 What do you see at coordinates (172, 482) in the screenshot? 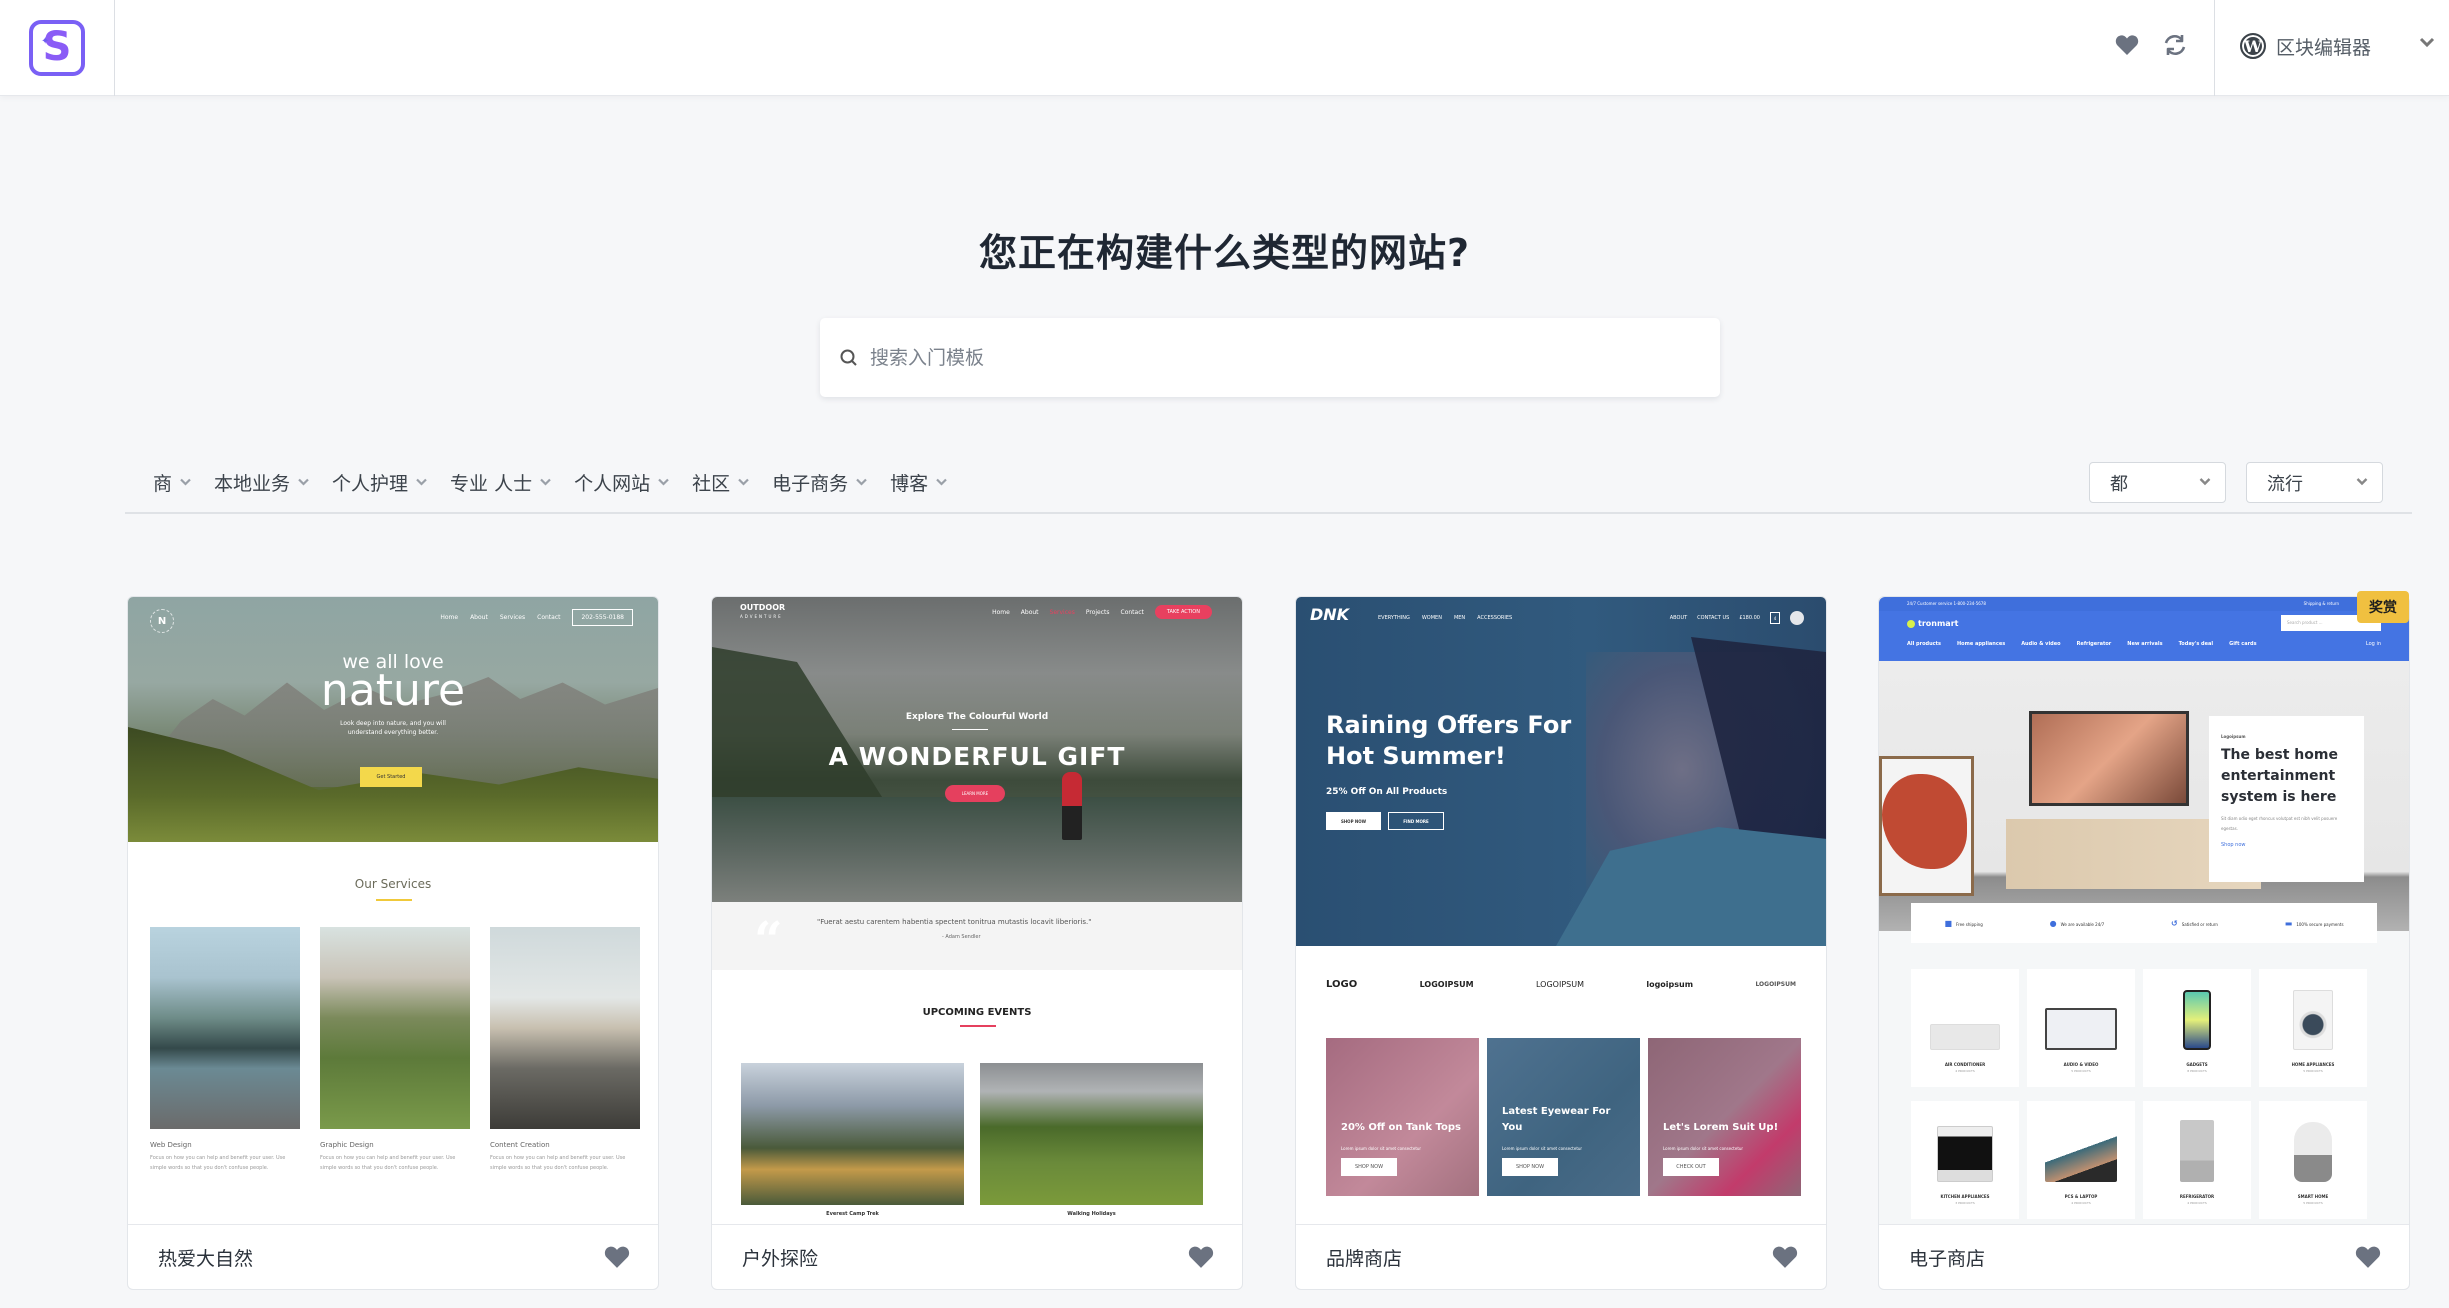
I see `category-business: 商` at bounding box center [172, 482].